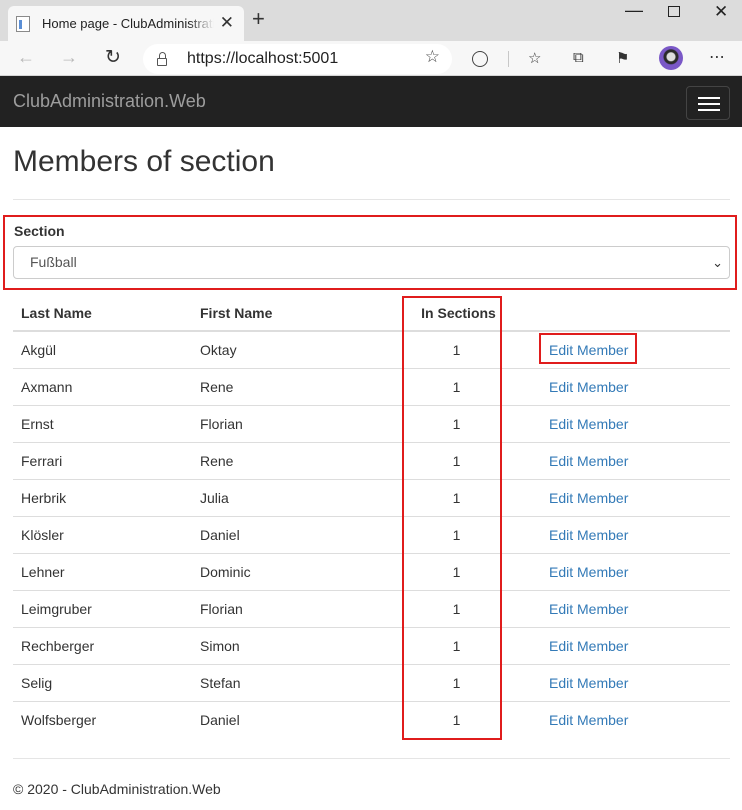 This screenshot has width=742, height=810. What do you see at coordinates (23, 23) in the screenshot?
I see `page-favicon-icon` at bounding box center [23, 23].